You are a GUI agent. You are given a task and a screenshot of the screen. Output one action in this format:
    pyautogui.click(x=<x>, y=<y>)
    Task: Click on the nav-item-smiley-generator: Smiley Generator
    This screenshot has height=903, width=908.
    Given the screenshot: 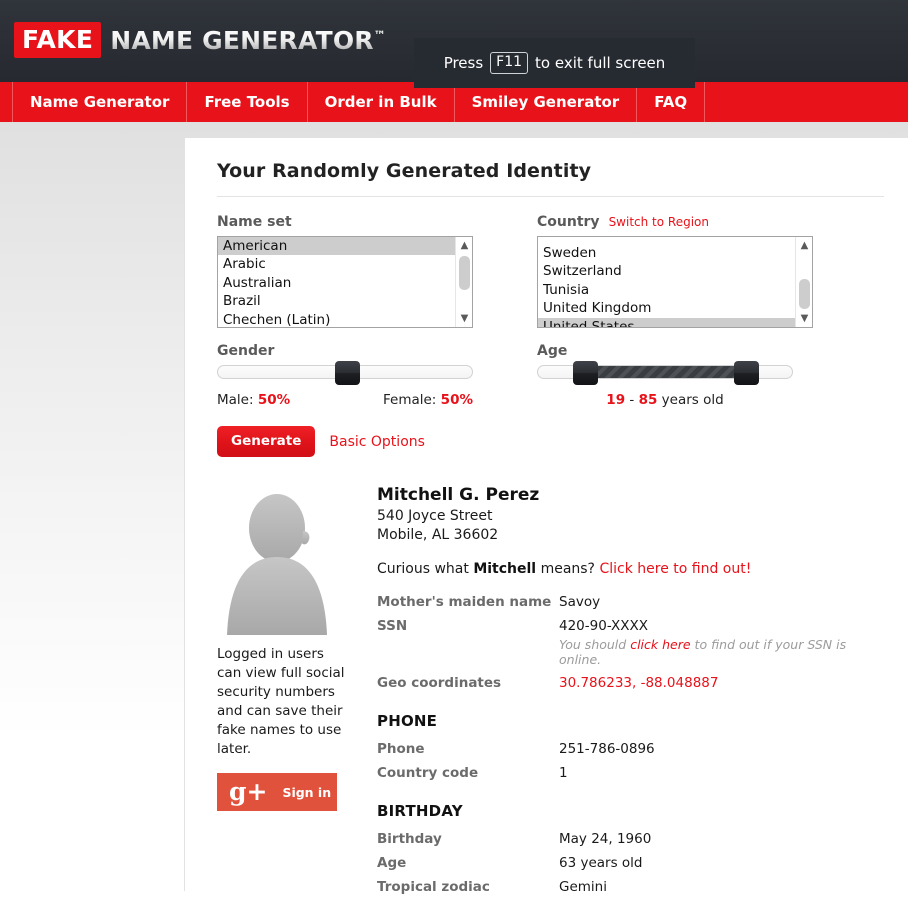 What is the action you would take?
    pyautogui.click(x=546, y=102)
    